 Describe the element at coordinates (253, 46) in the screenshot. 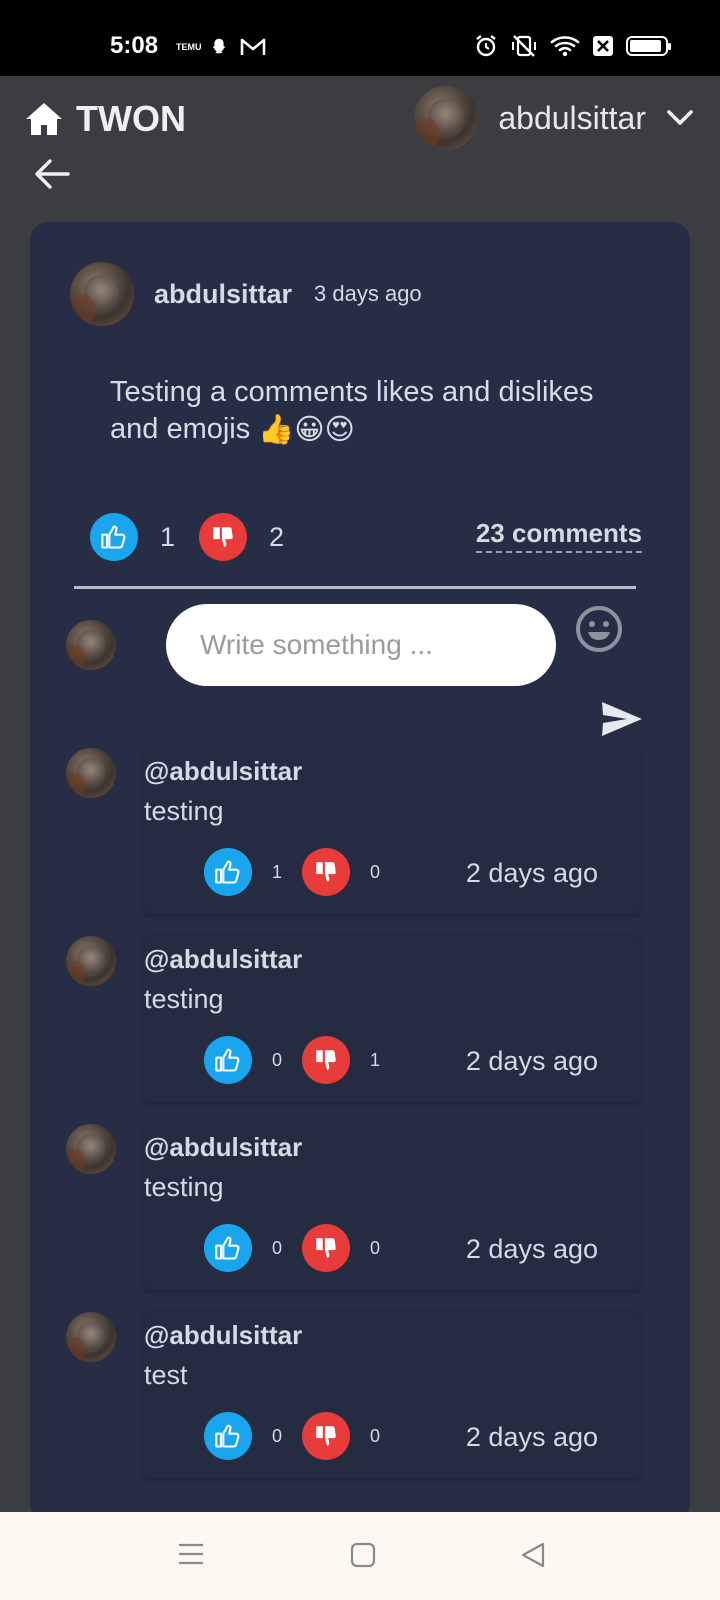

I see `gmail-icon` at that location.